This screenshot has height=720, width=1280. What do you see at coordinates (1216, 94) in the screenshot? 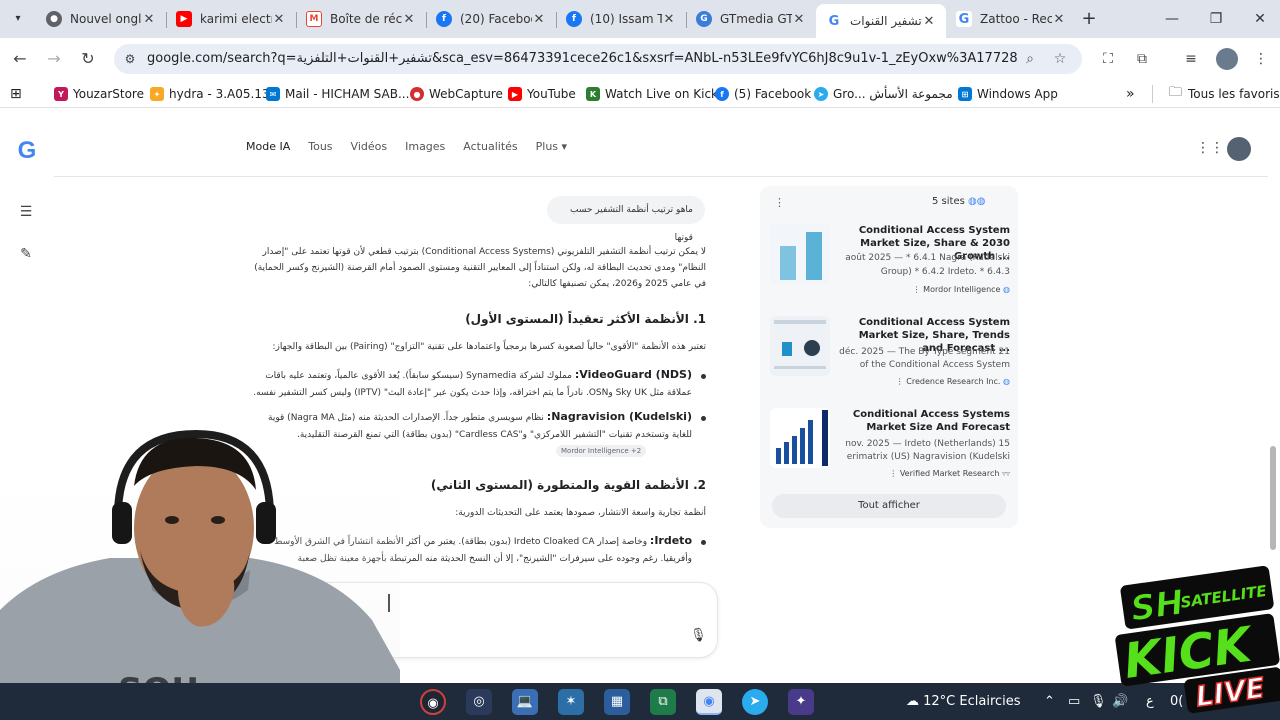
I see `all-bookmarks-folder: 🗀 Tous les favoris` at bounding box center [1216, 94].